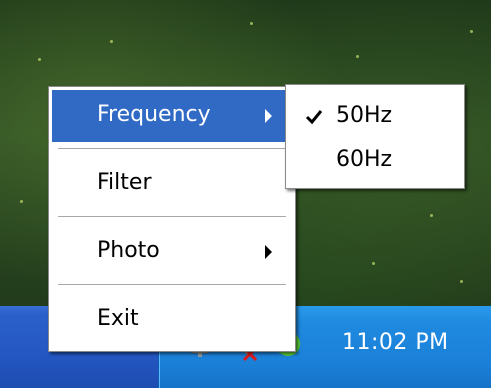 The image size is (491, 388). I want to click on menu-item-label: Filter, so click(124, 182).